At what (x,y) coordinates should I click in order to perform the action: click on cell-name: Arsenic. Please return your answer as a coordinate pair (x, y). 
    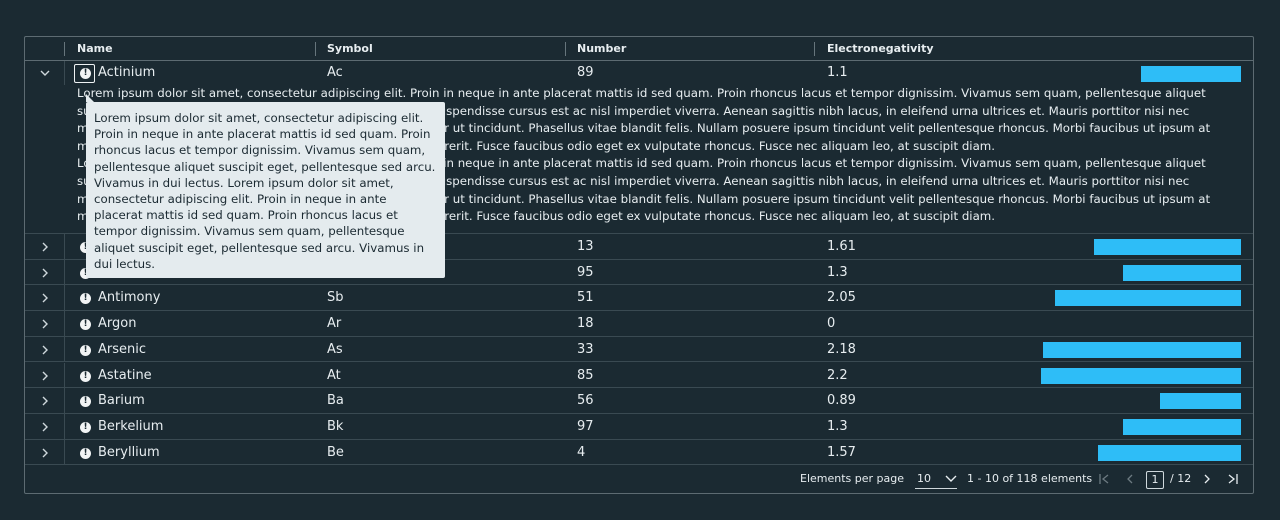
    Looking at the image, I should click on (122, 349).